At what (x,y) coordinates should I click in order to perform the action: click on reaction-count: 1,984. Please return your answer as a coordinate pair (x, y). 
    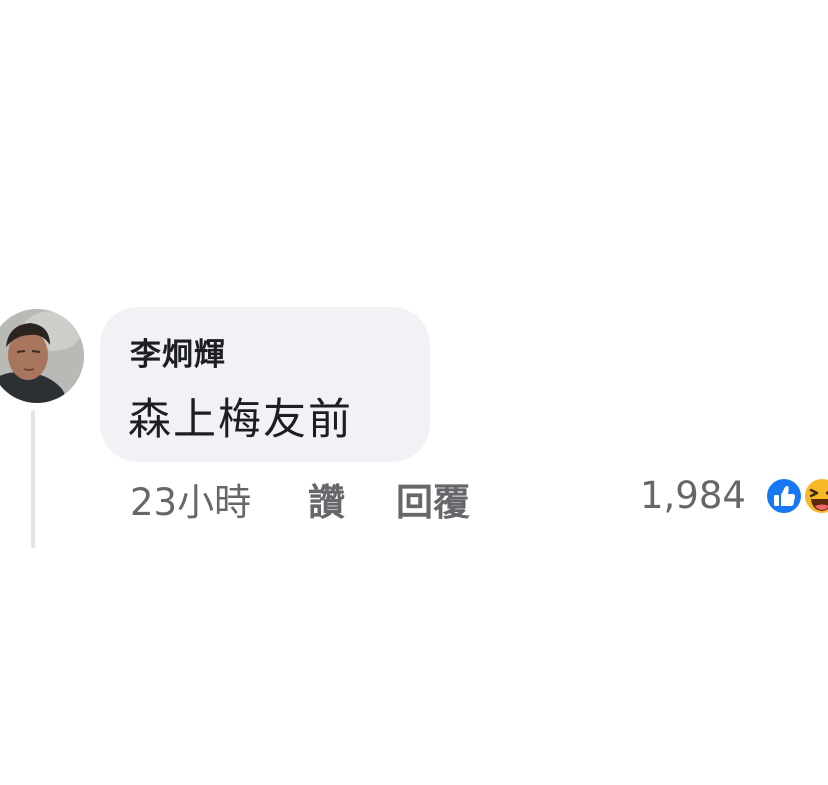
    Looking at the image, I should click on (693, 495).